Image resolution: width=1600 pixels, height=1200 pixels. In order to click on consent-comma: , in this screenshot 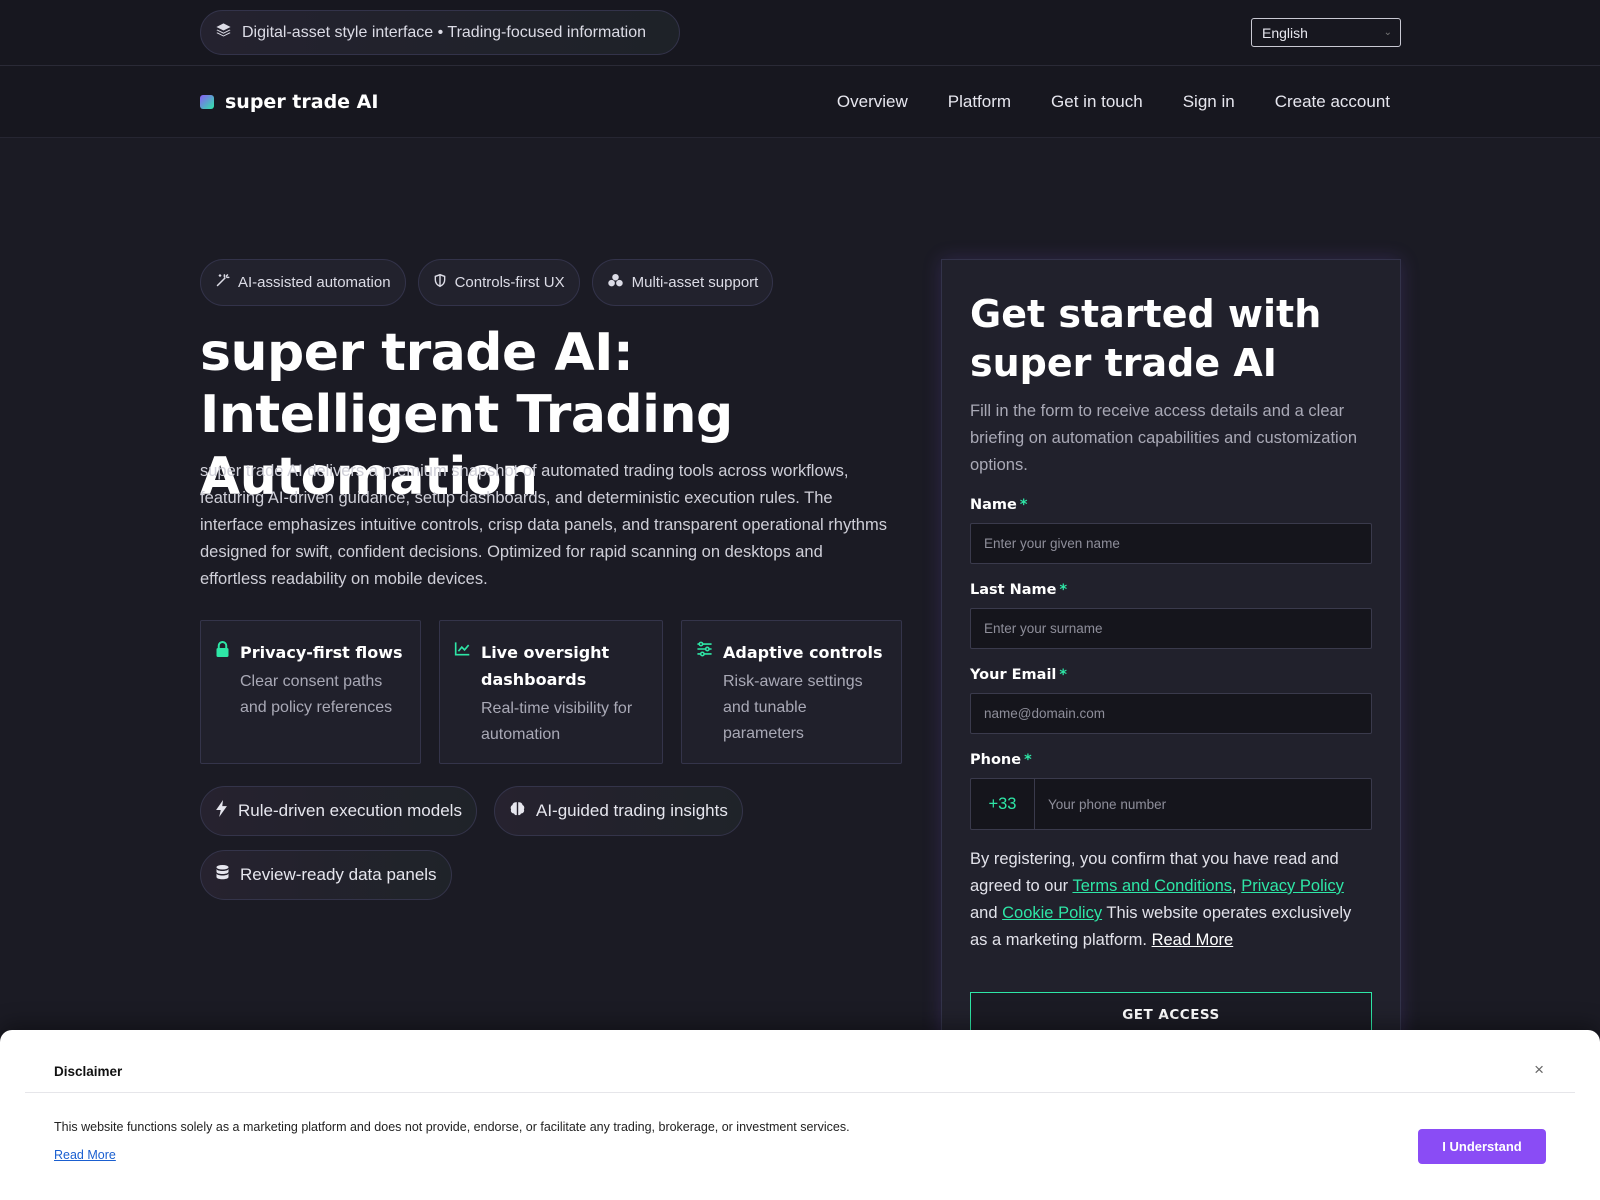, I will do `click(1234, 886)`.